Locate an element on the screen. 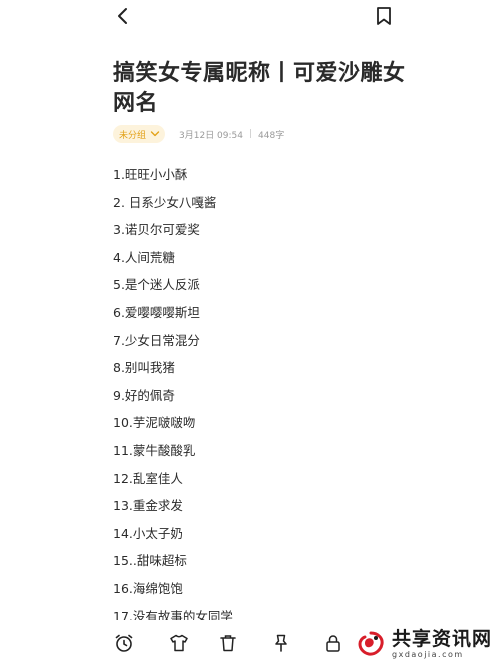  note-meta: 未分组 3月12日 09:54 | 448字 is located at coordinates (198, 134).